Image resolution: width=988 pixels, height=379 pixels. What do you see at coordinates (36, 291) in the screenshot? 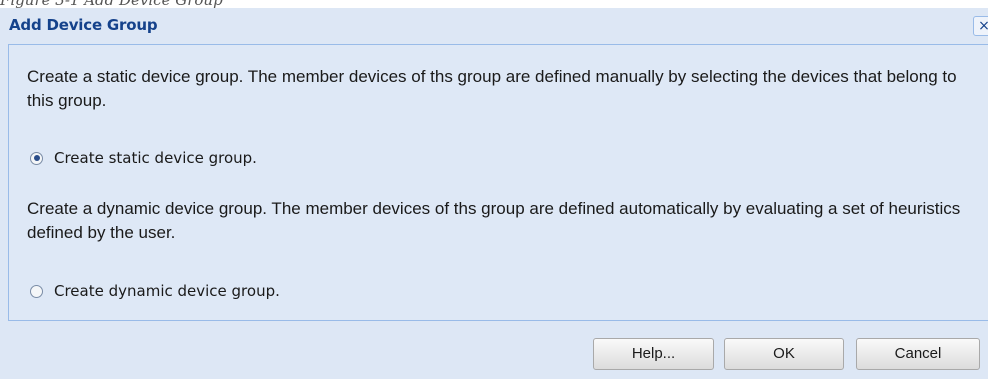
I see `dynamic-group-radio` at bounding box center [36, 291].